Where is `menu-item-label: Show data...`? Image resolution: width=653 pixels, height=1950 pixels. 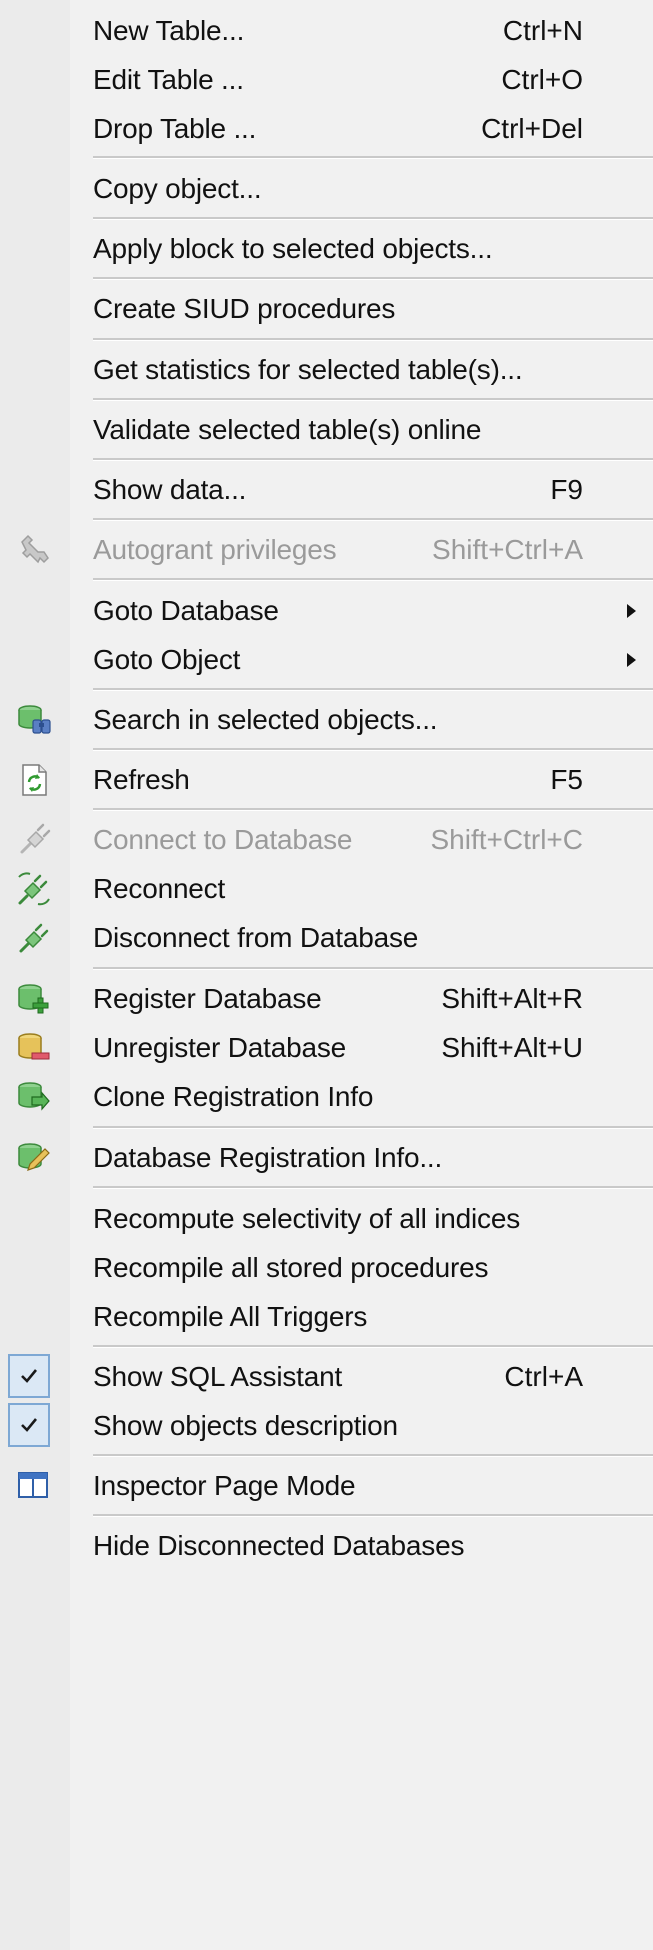 menu-item-label: Show data... is located at coordinates (170, 489).